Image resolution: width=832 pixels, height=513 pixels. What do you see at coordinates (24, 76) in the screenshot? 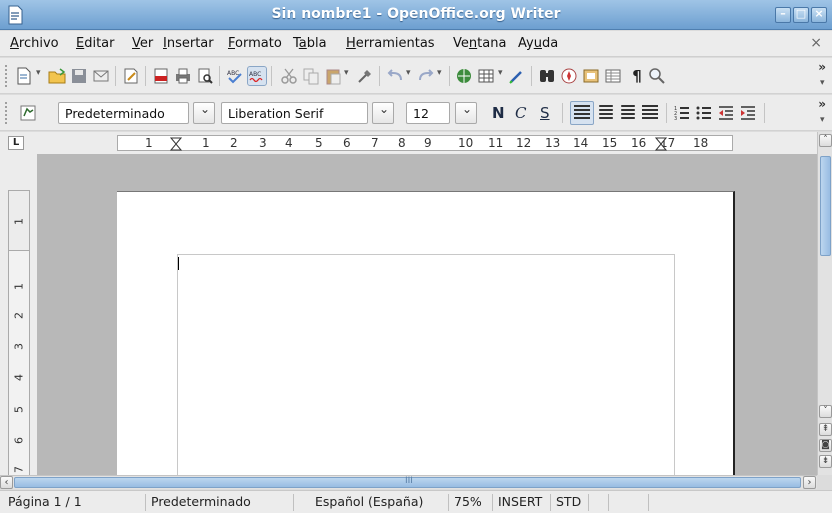
I see `new-document-icon` at bounding box center [24, 76].